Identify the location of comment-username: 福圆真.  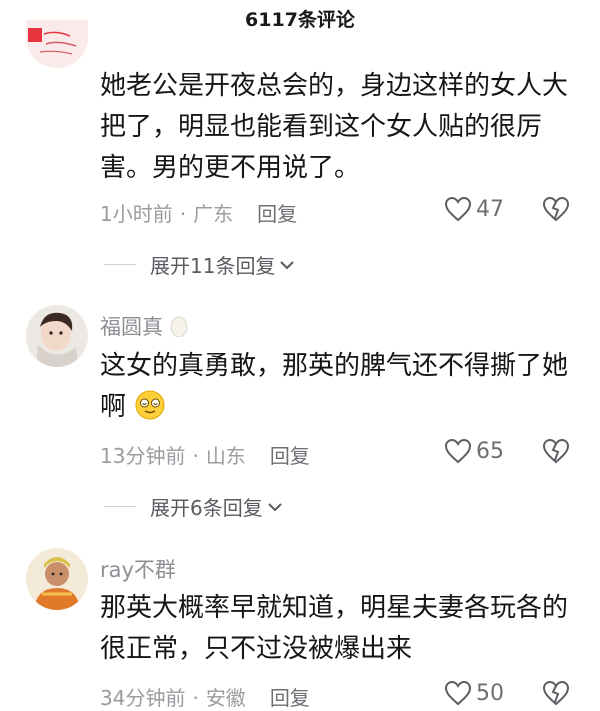
(144, 326).